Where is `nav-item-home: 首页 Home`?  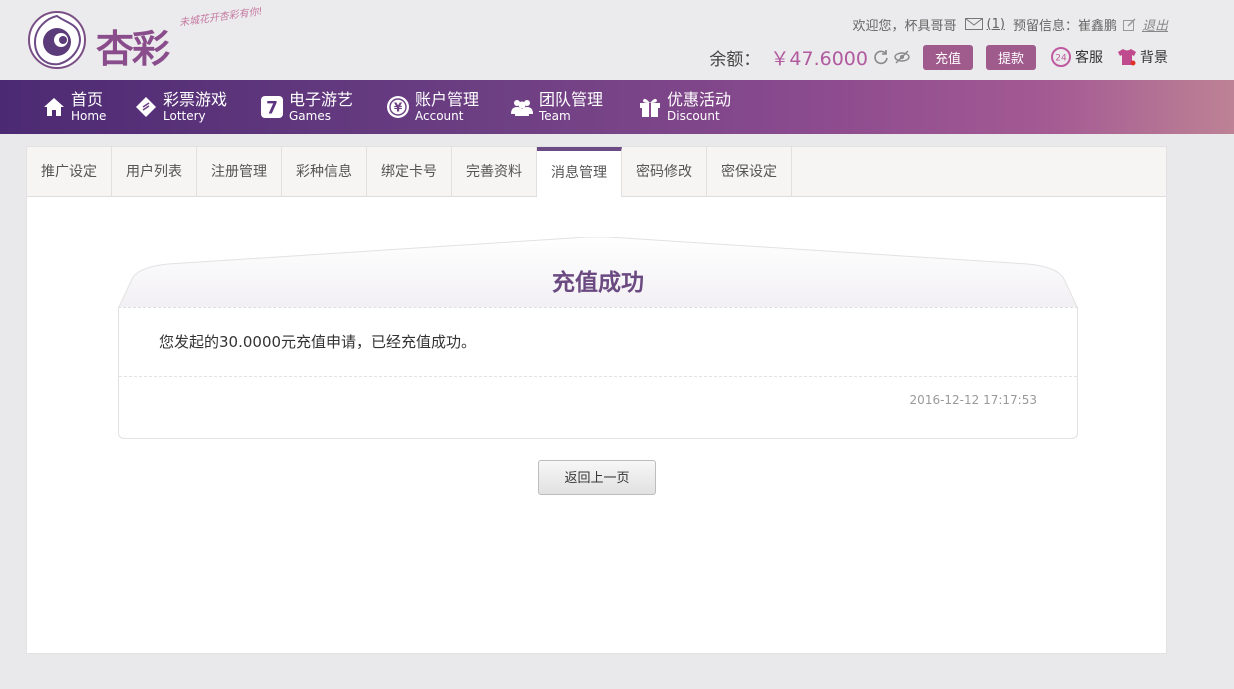
nav-item-home: 首页 Home is located at coordinates (74, 107).